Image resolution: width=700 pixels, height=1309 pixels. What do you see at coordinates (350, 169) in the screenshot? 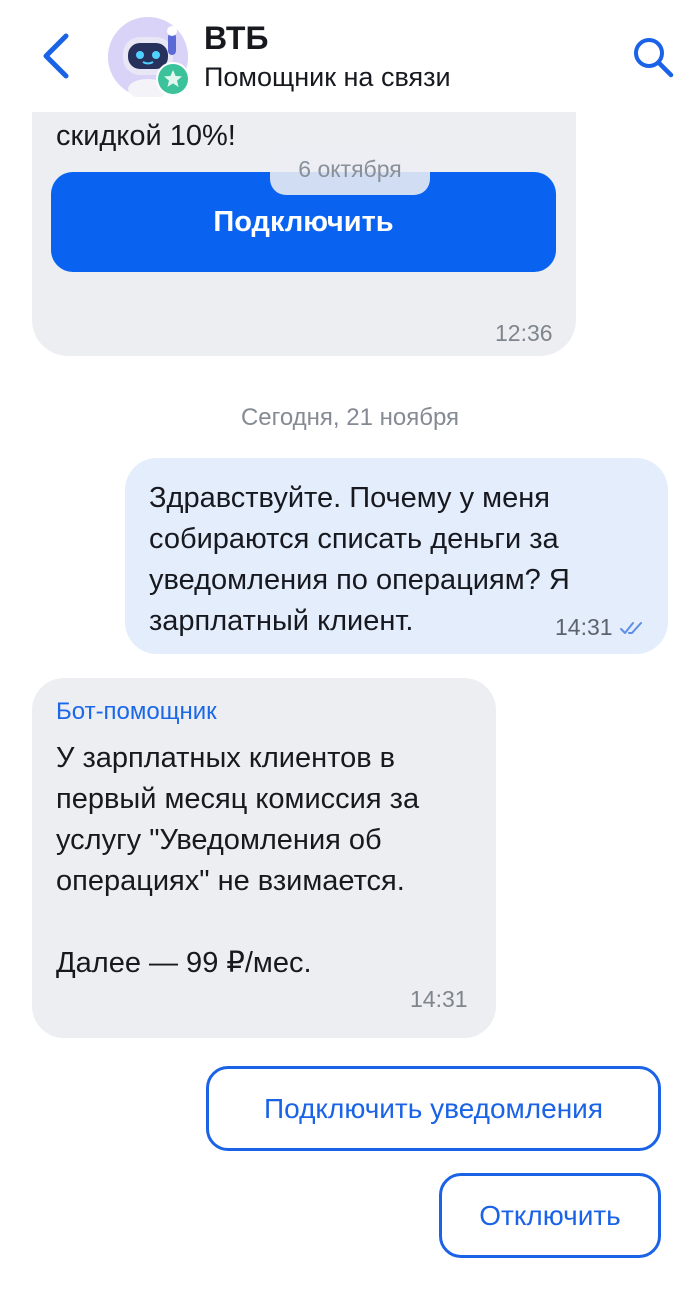
I see `floating-date-pill: 6 октября` at bounding box center [350, 169].